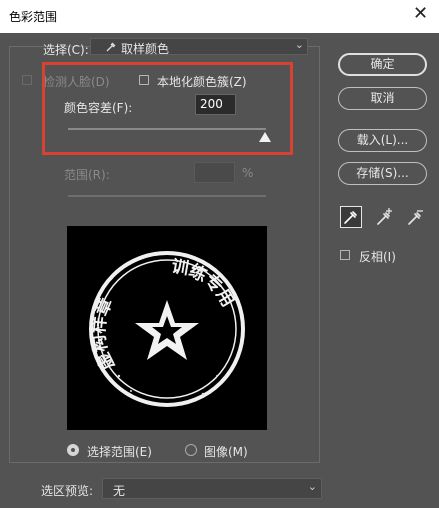 Image resolution: width=439 pixels, height=508 pixels. Describe the element at coordinates (145, 49) in the screenshot. I see `select-value: 取样颜色` at that location.